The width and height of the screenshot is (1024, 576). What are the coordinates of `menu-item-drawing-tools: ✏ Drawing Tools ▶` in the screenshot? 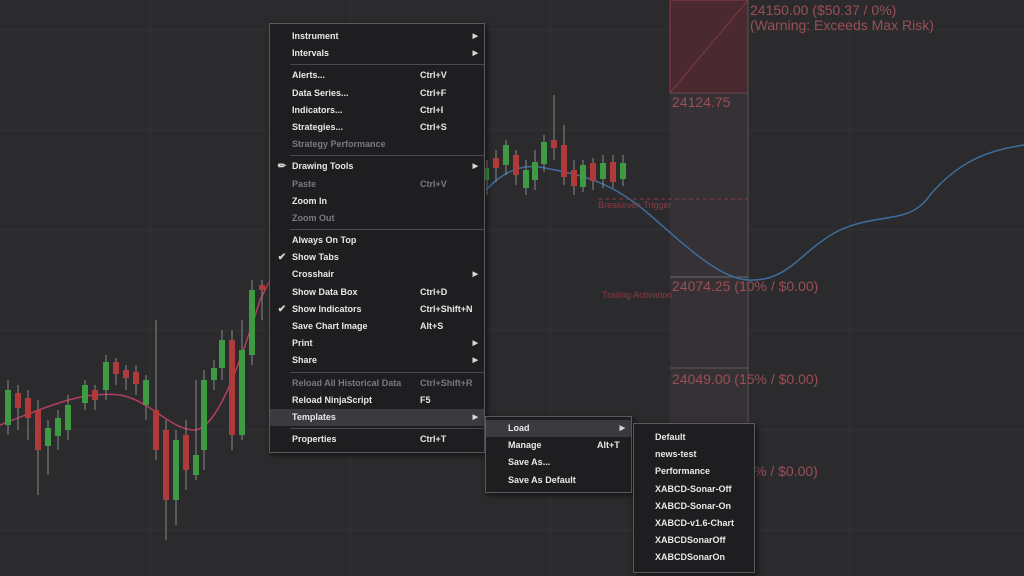 It's located at (377, 166).